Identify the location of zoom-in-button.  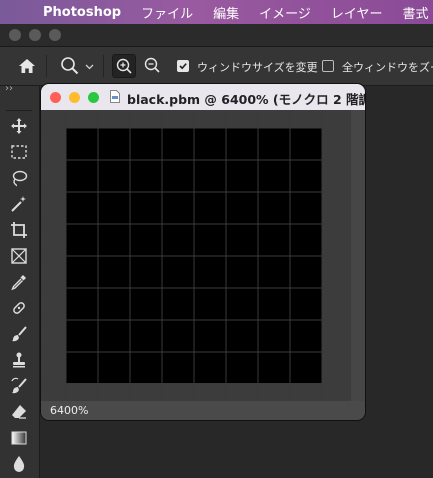
(124, 66).